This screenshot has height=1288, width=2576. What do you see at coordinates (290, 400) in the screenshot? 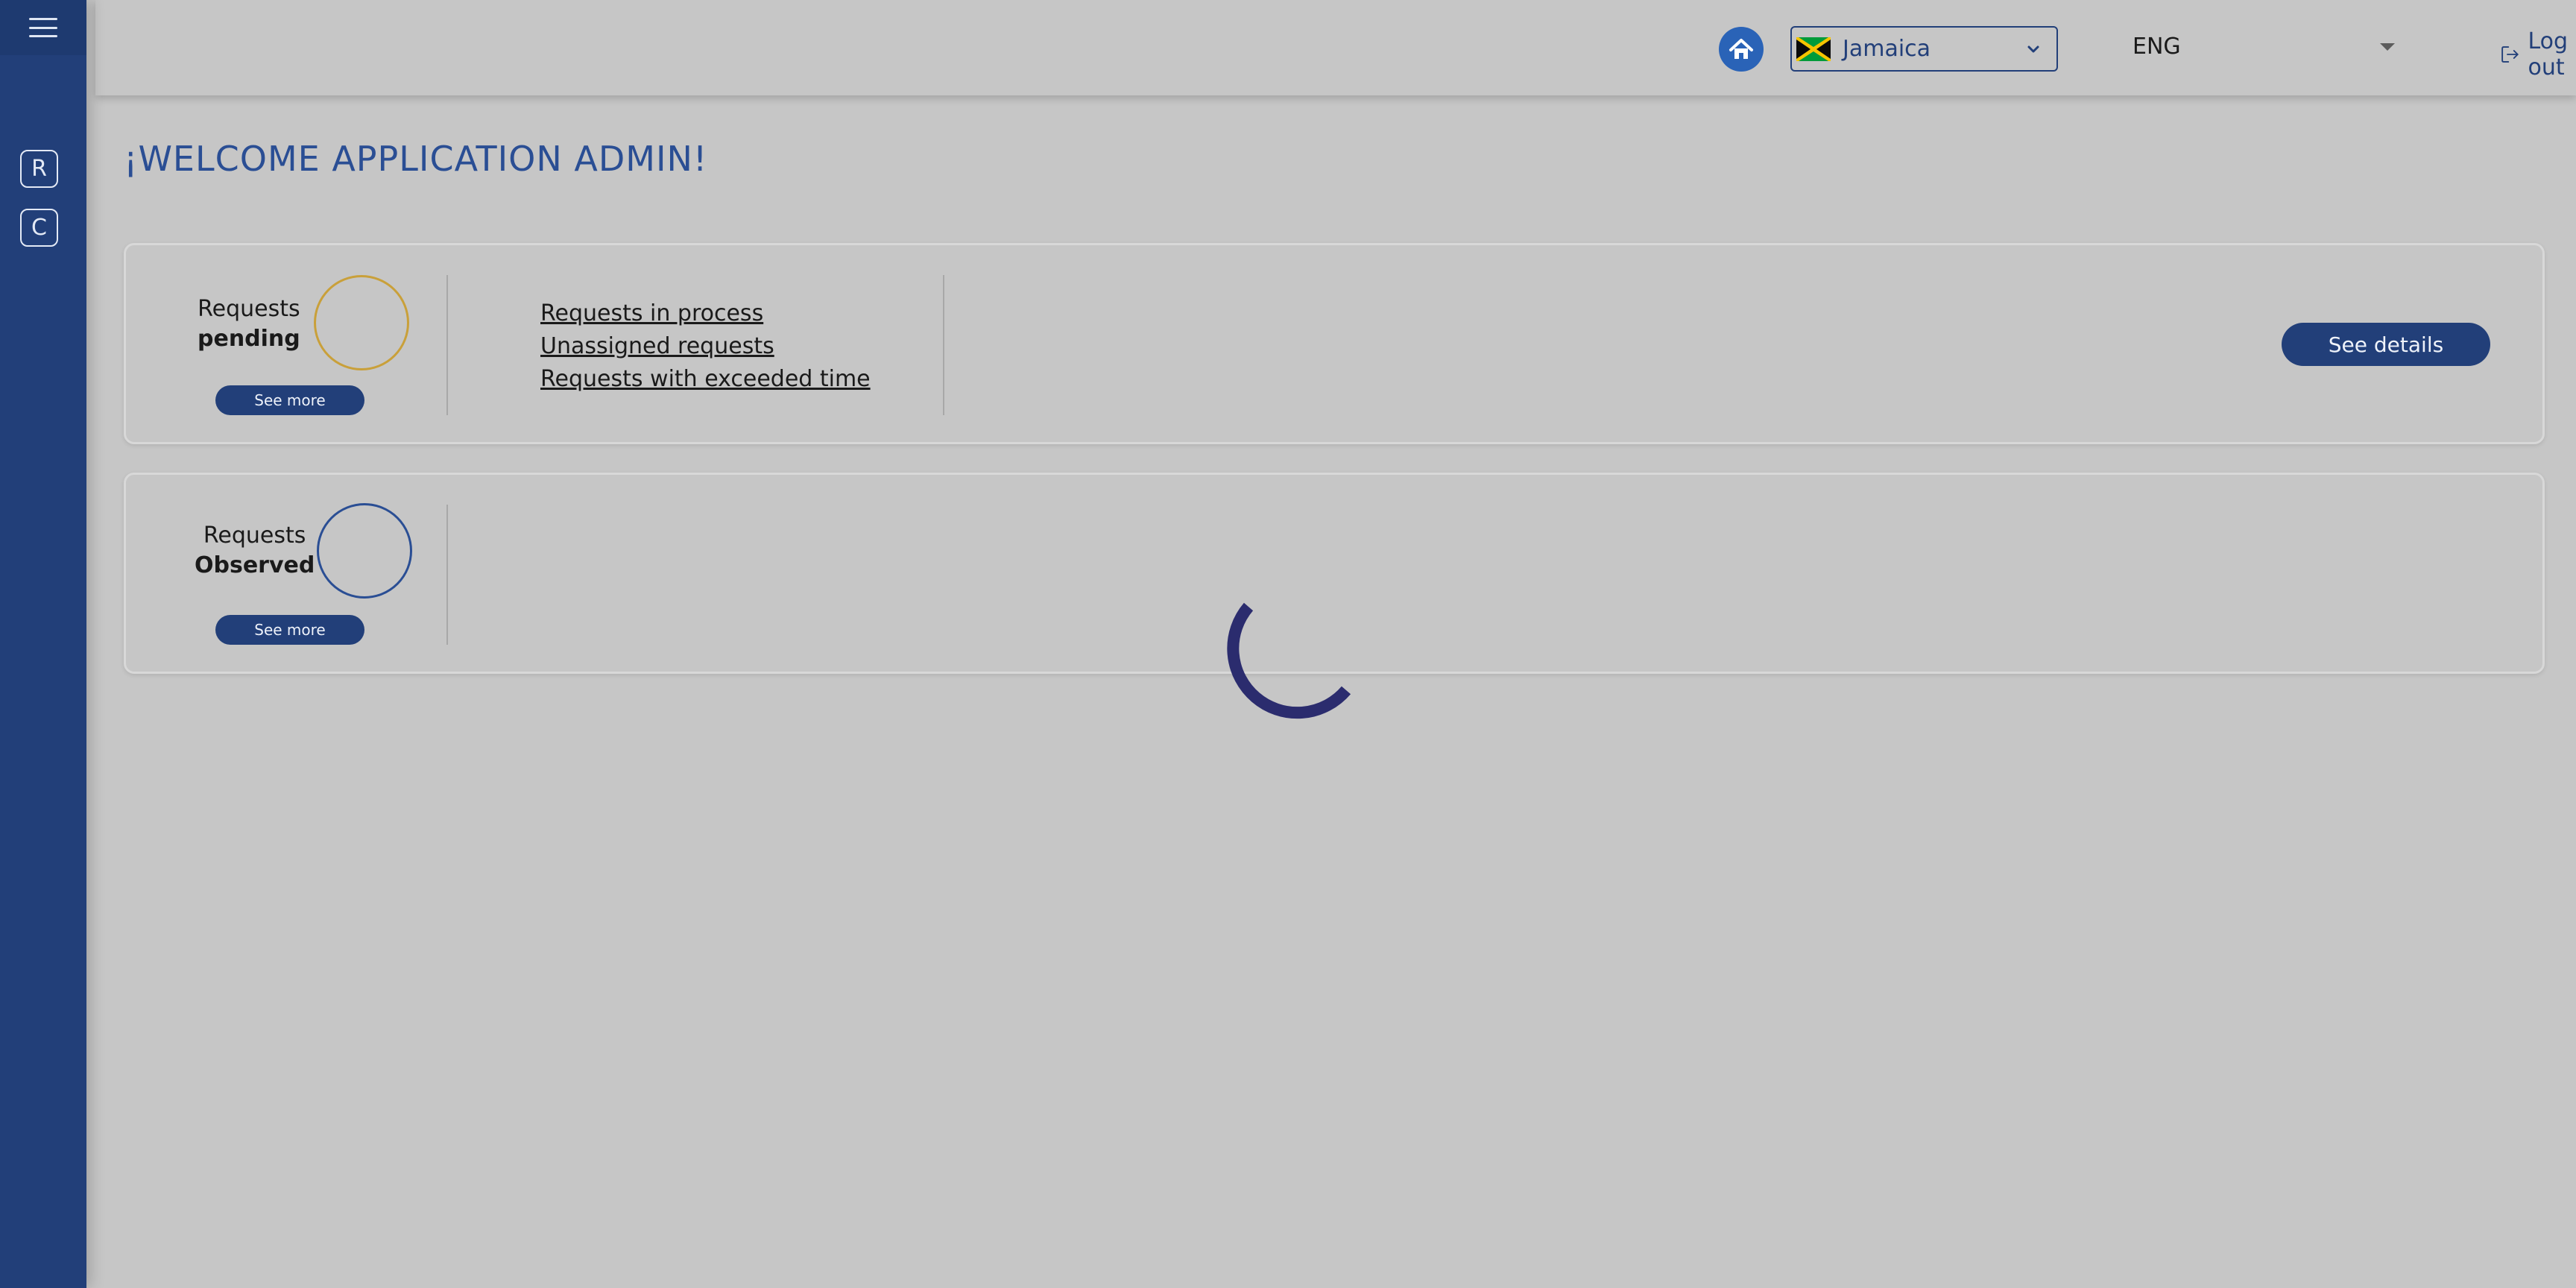
I see `pending-see-more-button: See more` at bounding box center [290, 400].